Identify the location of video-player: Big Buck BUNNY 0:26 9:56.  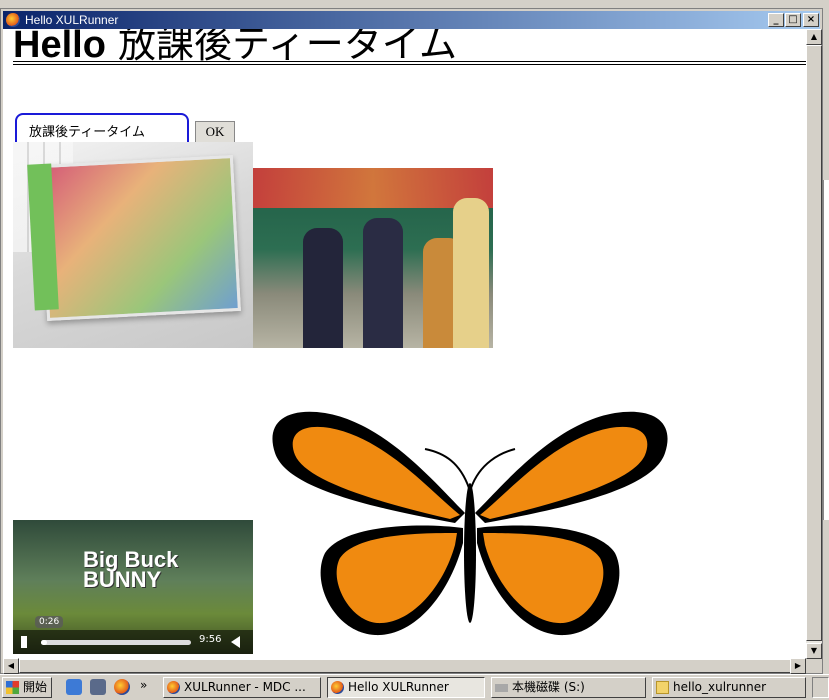
(133, 587).